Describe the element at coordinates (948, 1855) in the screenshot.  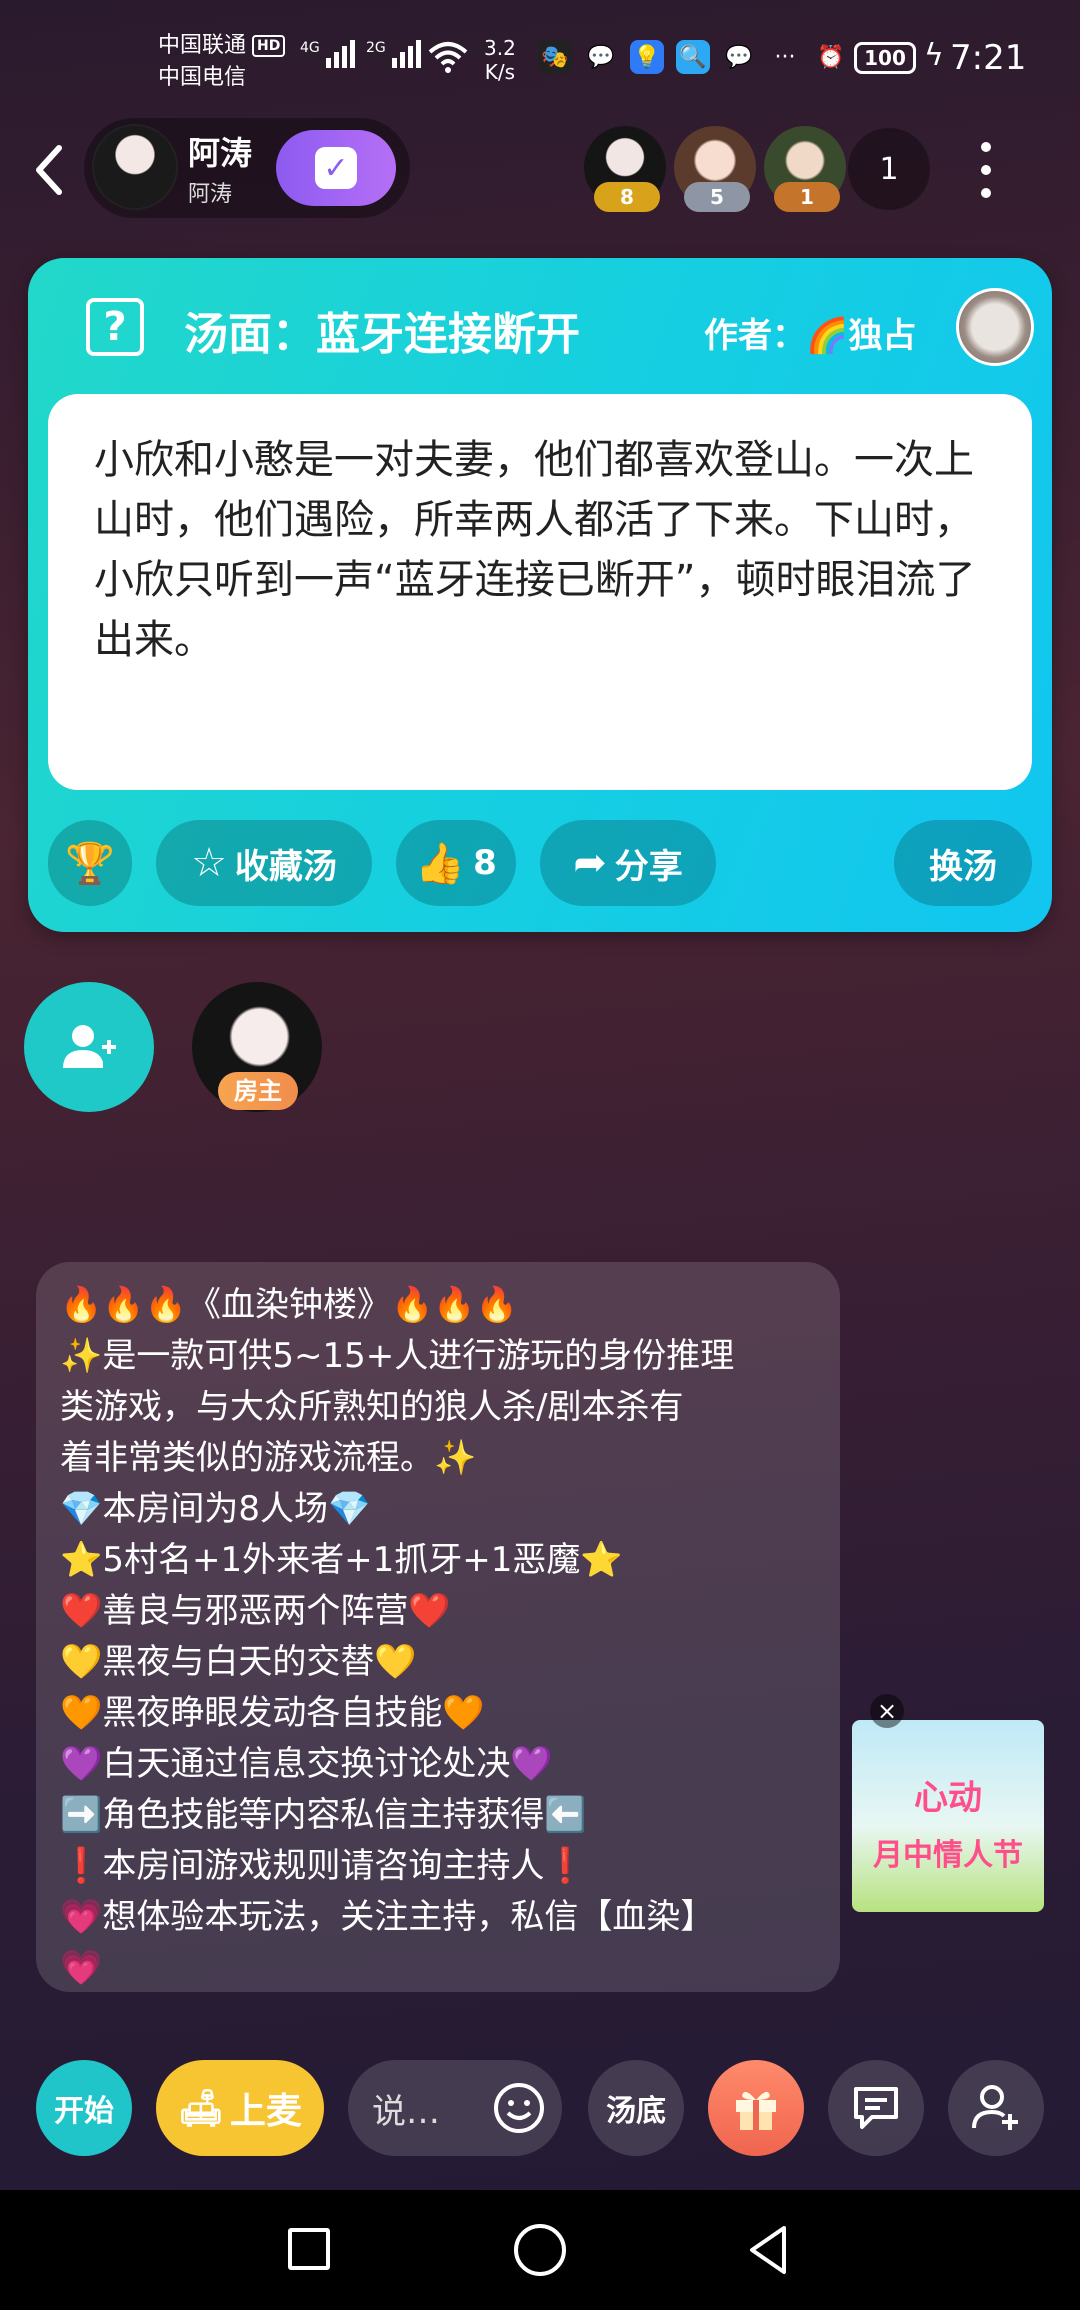
I see `promo-line-2: 月中情人节` at that location.